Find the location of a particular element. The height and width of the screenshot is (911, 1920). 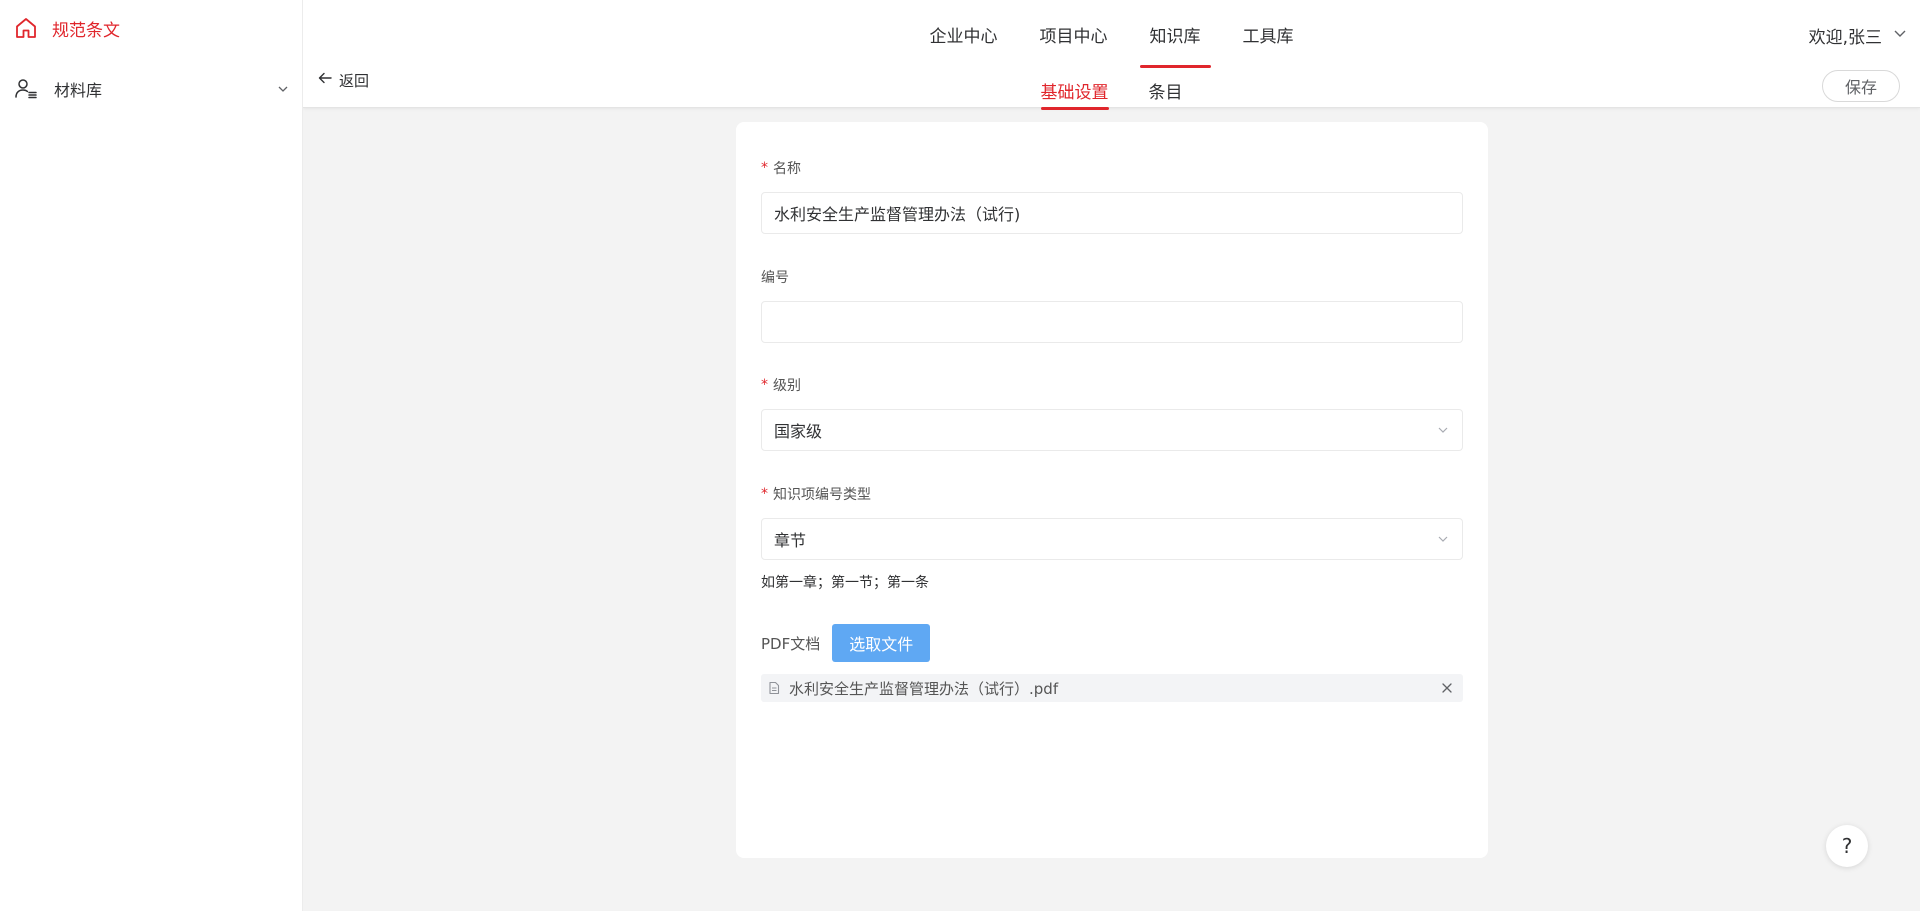

name-label-row: * 名称 is located at coordinates (1112, 168).